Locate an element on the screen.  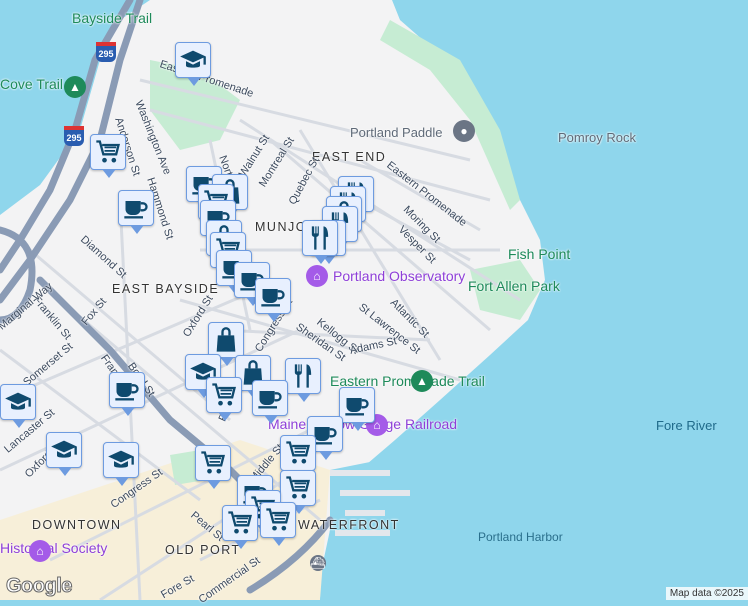
map-label-waterfront: WATERFRONT is located at coordinates (349, 525).